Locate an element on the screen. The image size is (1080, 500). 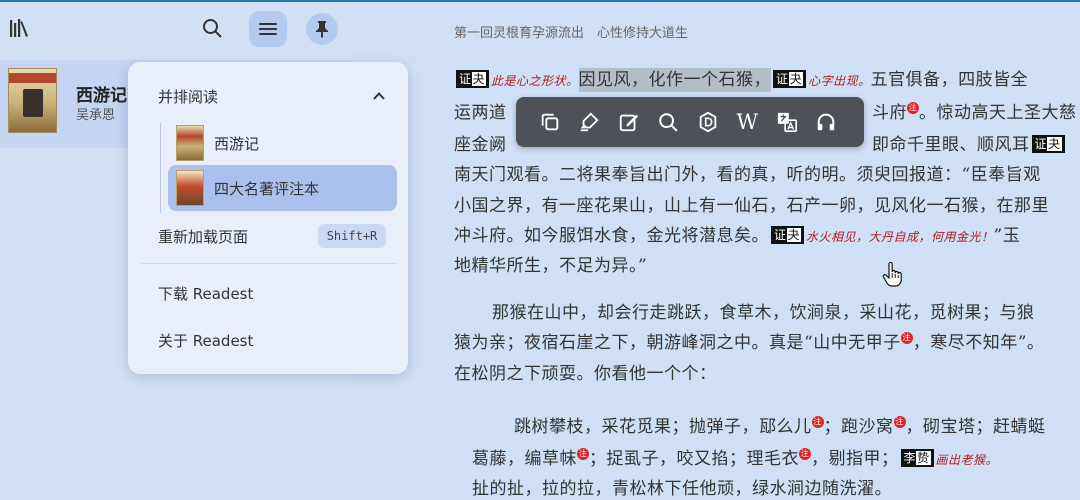
annotate-icon is located at coordinates (628, 123).